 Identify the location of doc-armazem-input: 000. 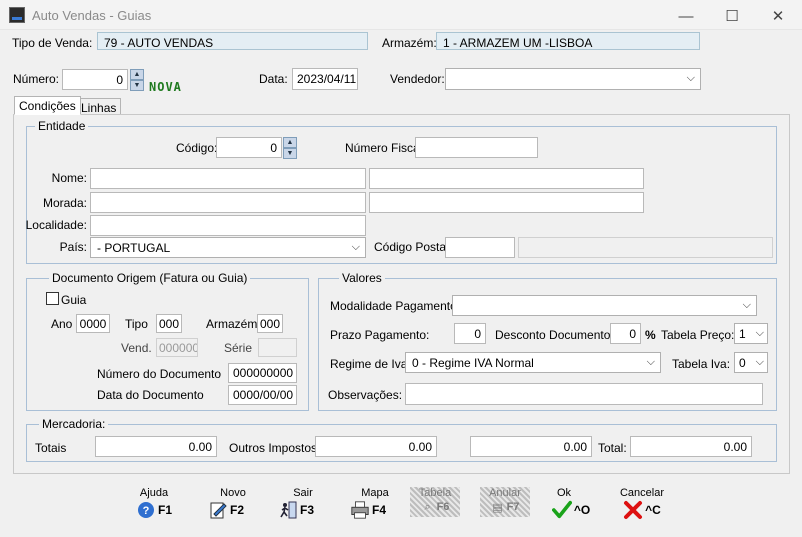
(270, 323).